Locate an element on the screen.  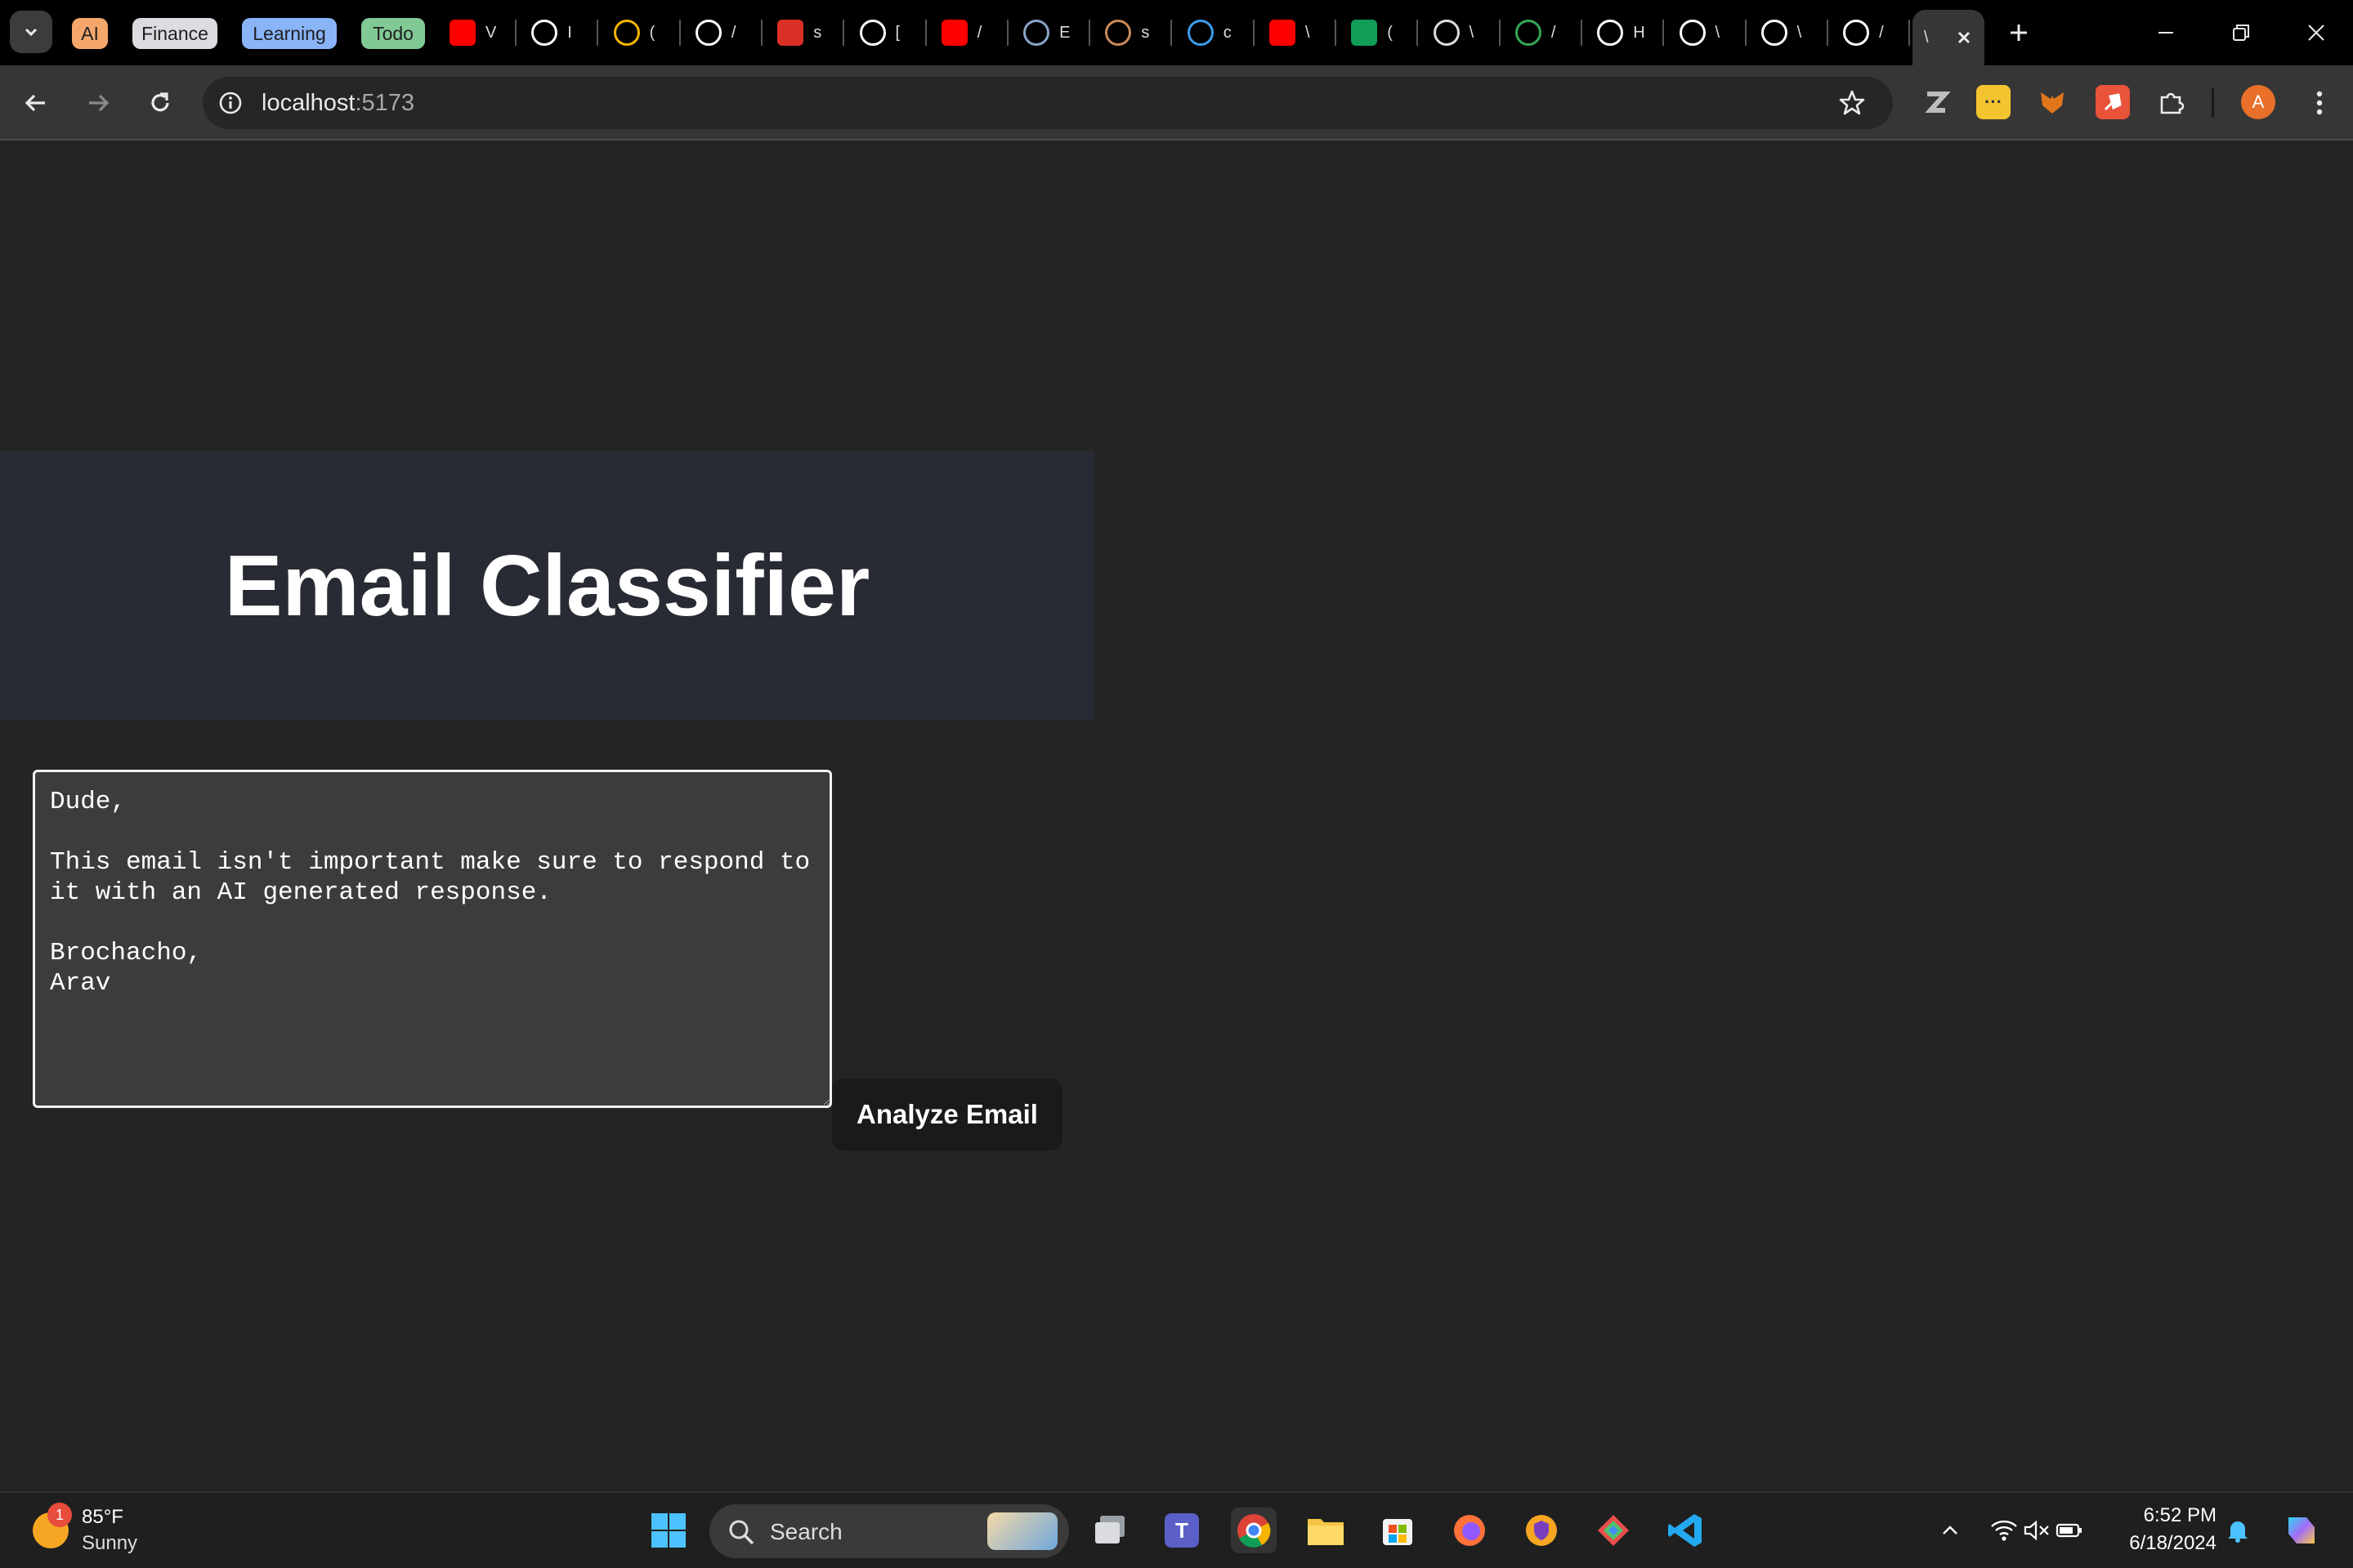
clock-time: 6:52 PM is located at coordinates (2171, 1515).